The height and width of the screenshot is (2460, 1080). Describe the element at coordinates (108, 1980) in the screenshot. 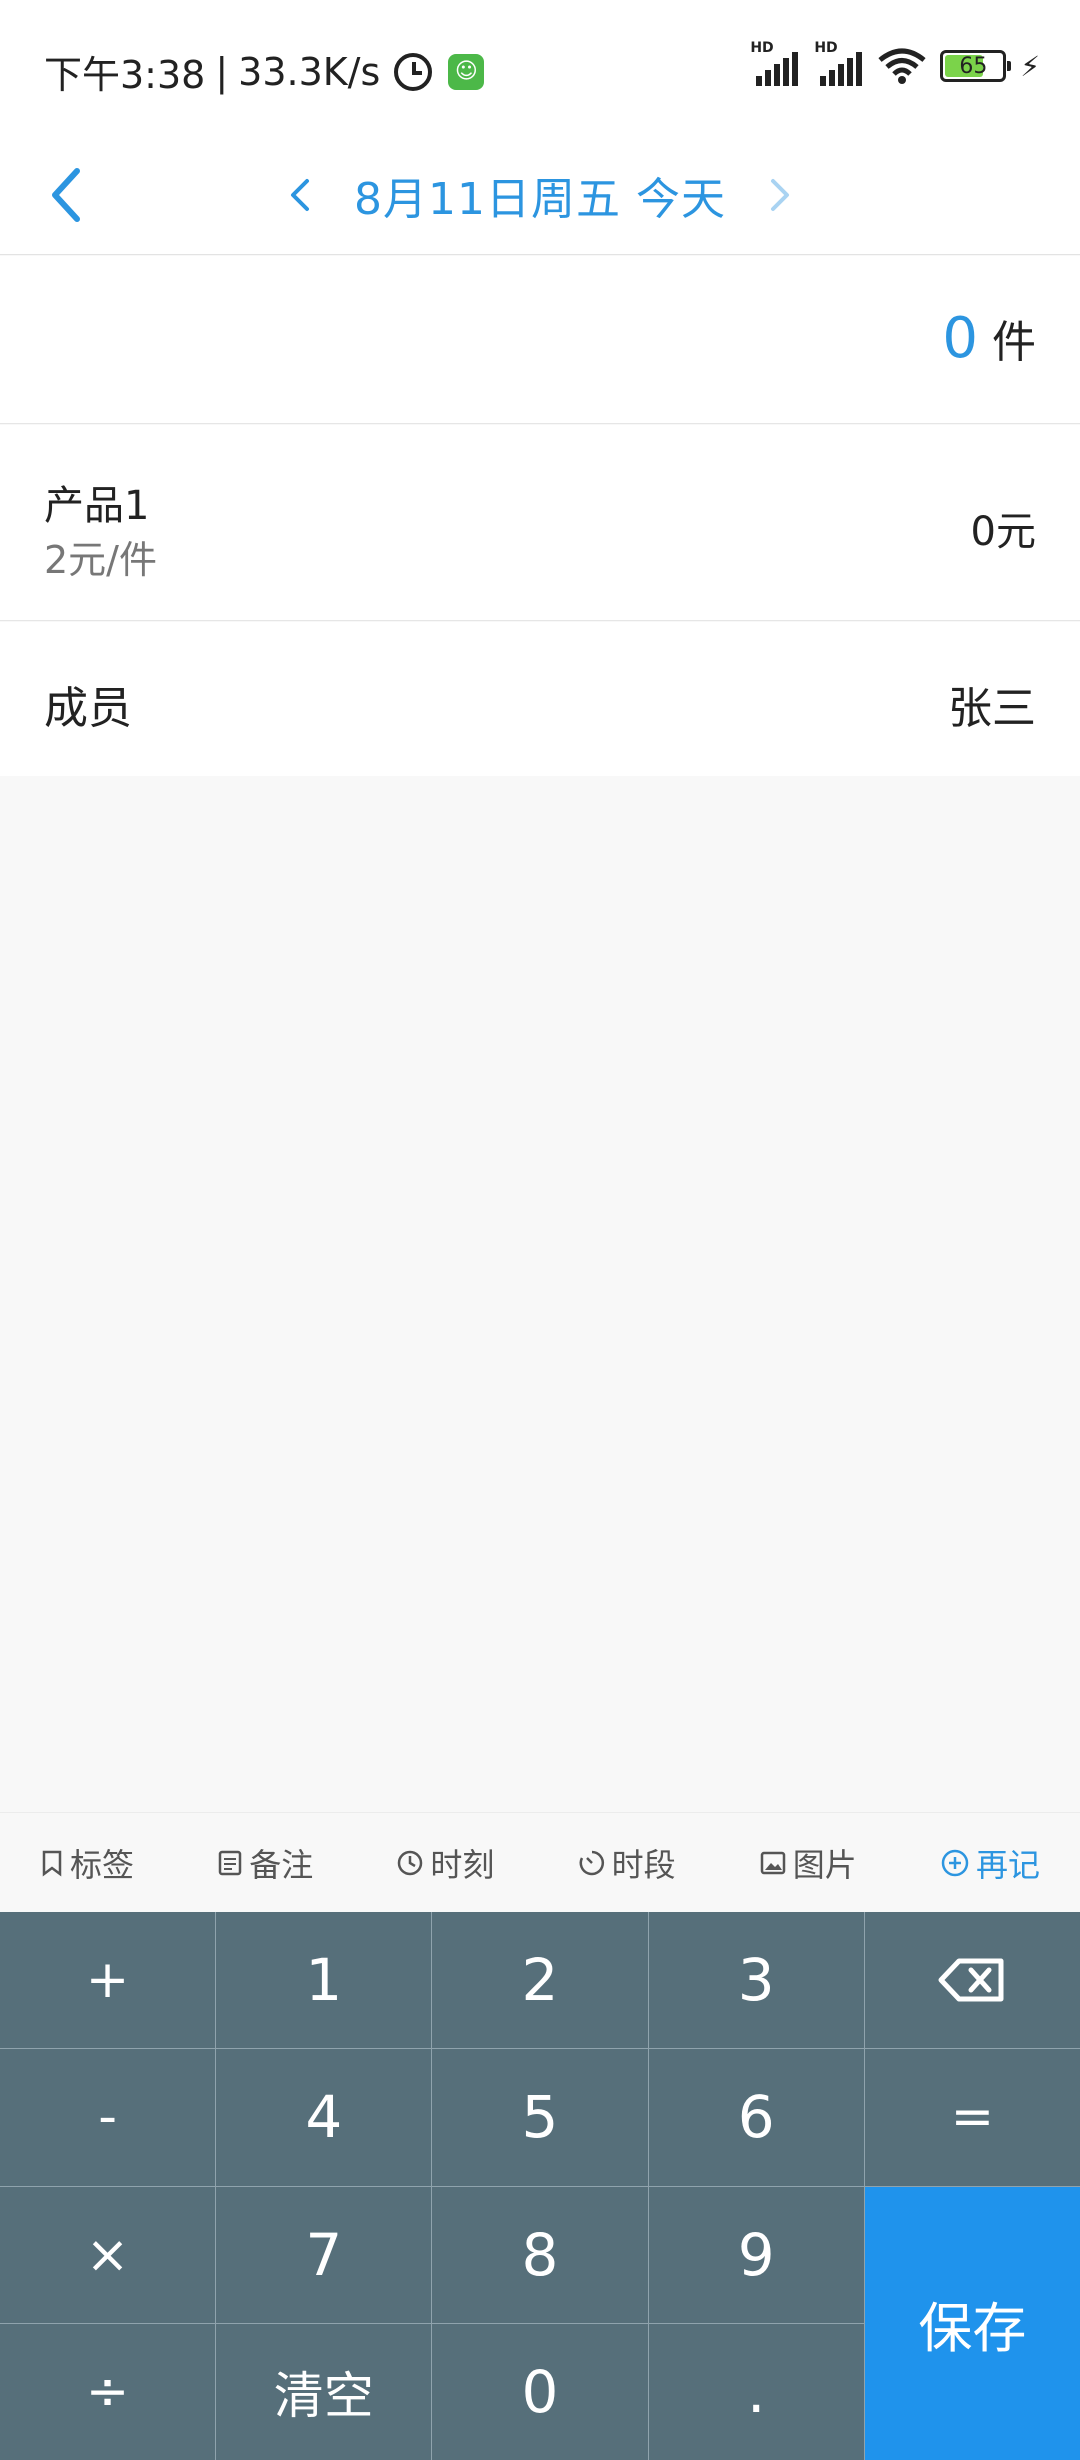

I see `key-plus: +` at that location.